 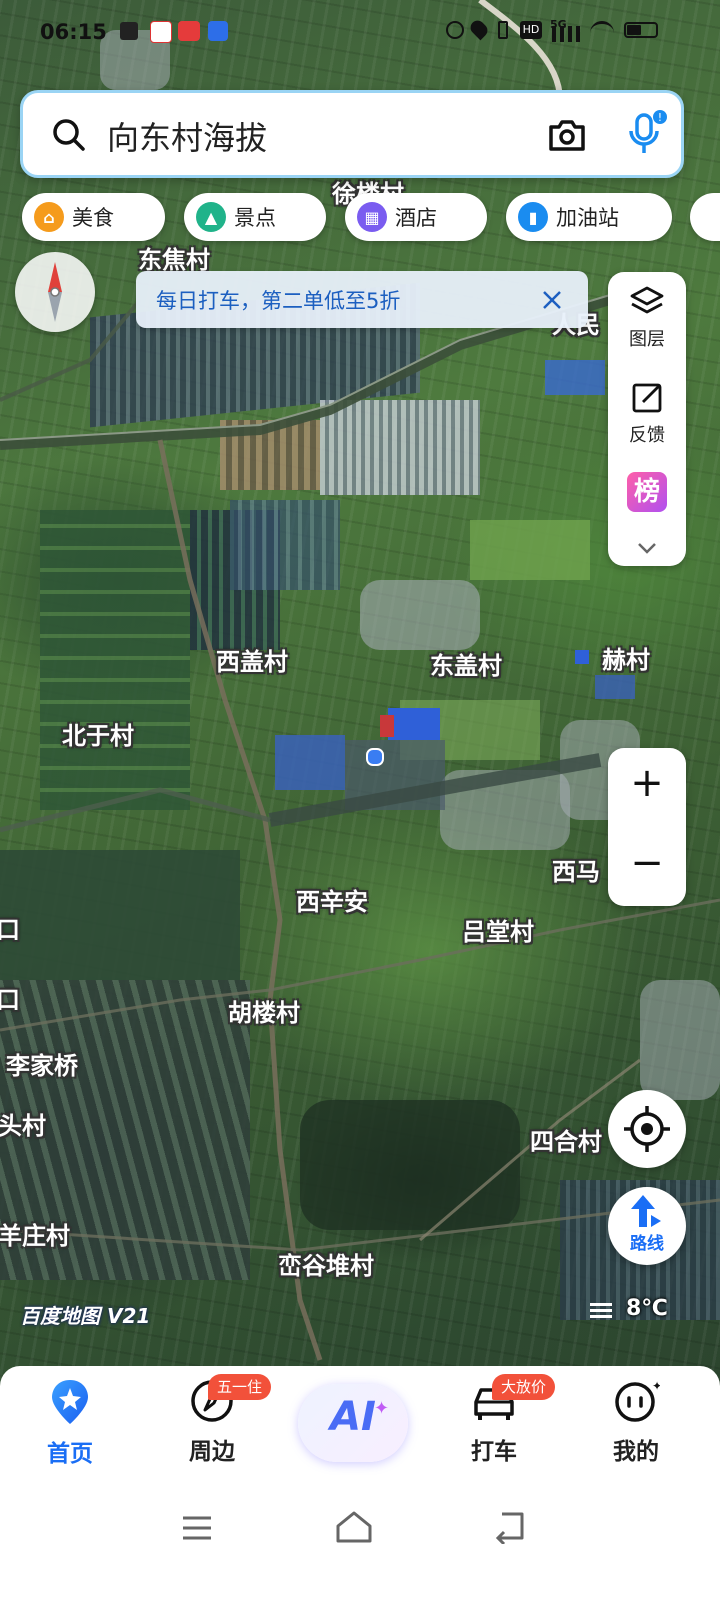 I want to click on map-label: 北于村, so click(x=98, y=733).